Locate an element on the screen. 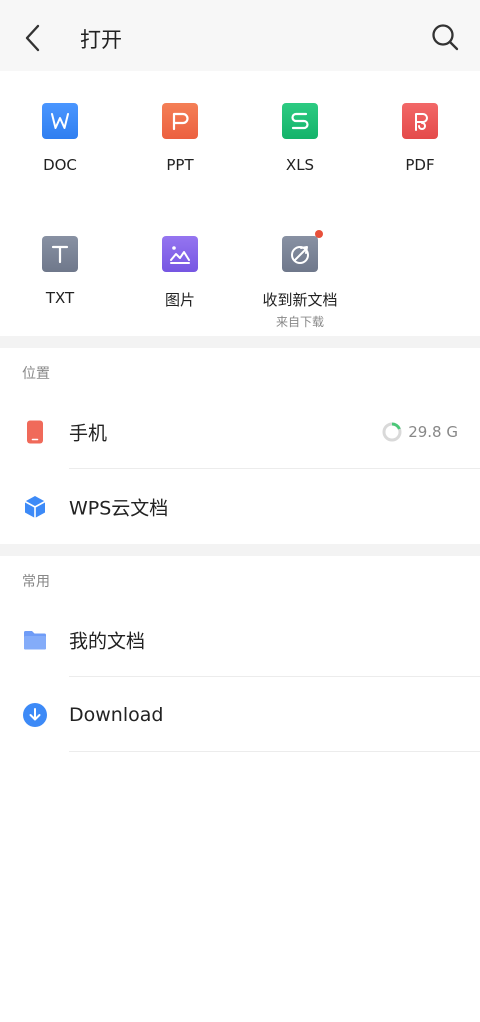  doc-icon is located at coordinates (60, 121).